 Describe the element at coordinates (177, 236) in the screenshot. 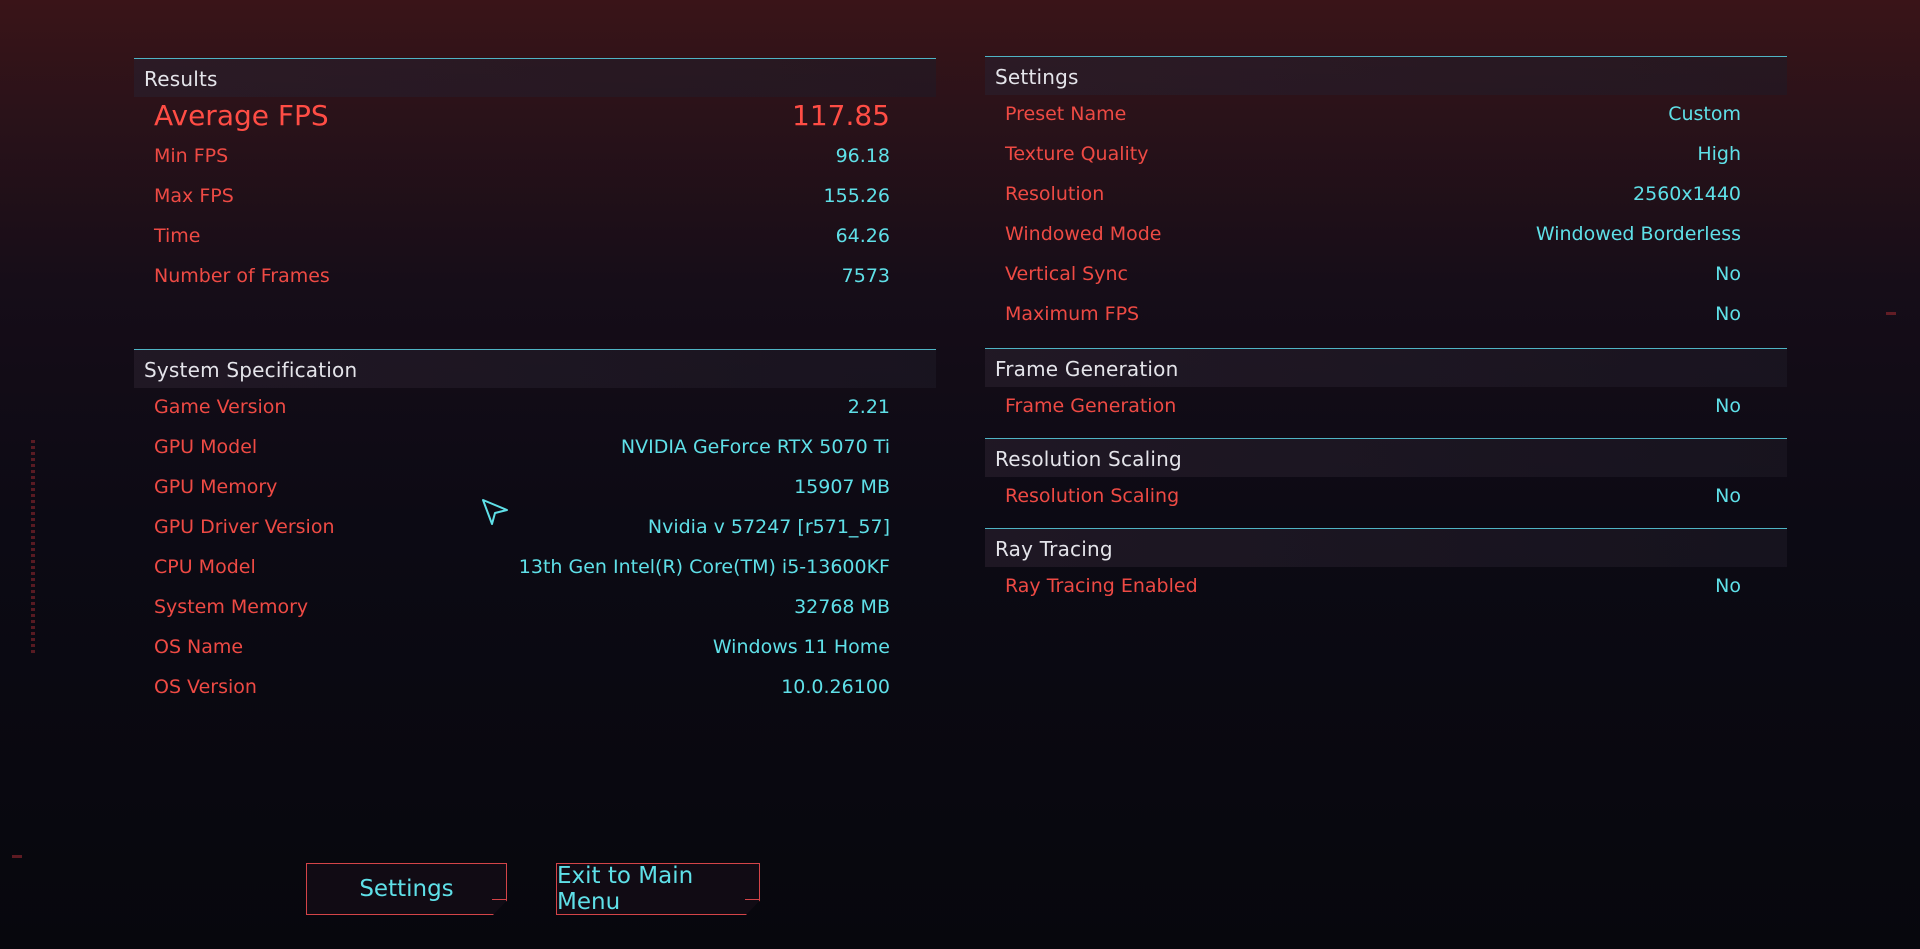

I see `results-row-label: Time` at that location.